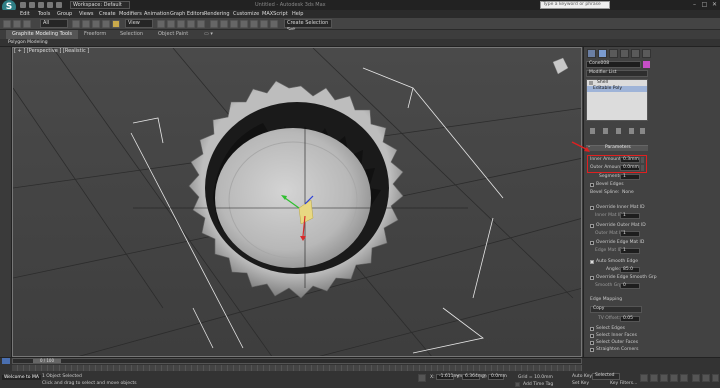 The height and width of the screenshot is (388, 720). Describe the element at coordinates (694, 4) in the screenshot. I see `minimize-icon: –` at that location.